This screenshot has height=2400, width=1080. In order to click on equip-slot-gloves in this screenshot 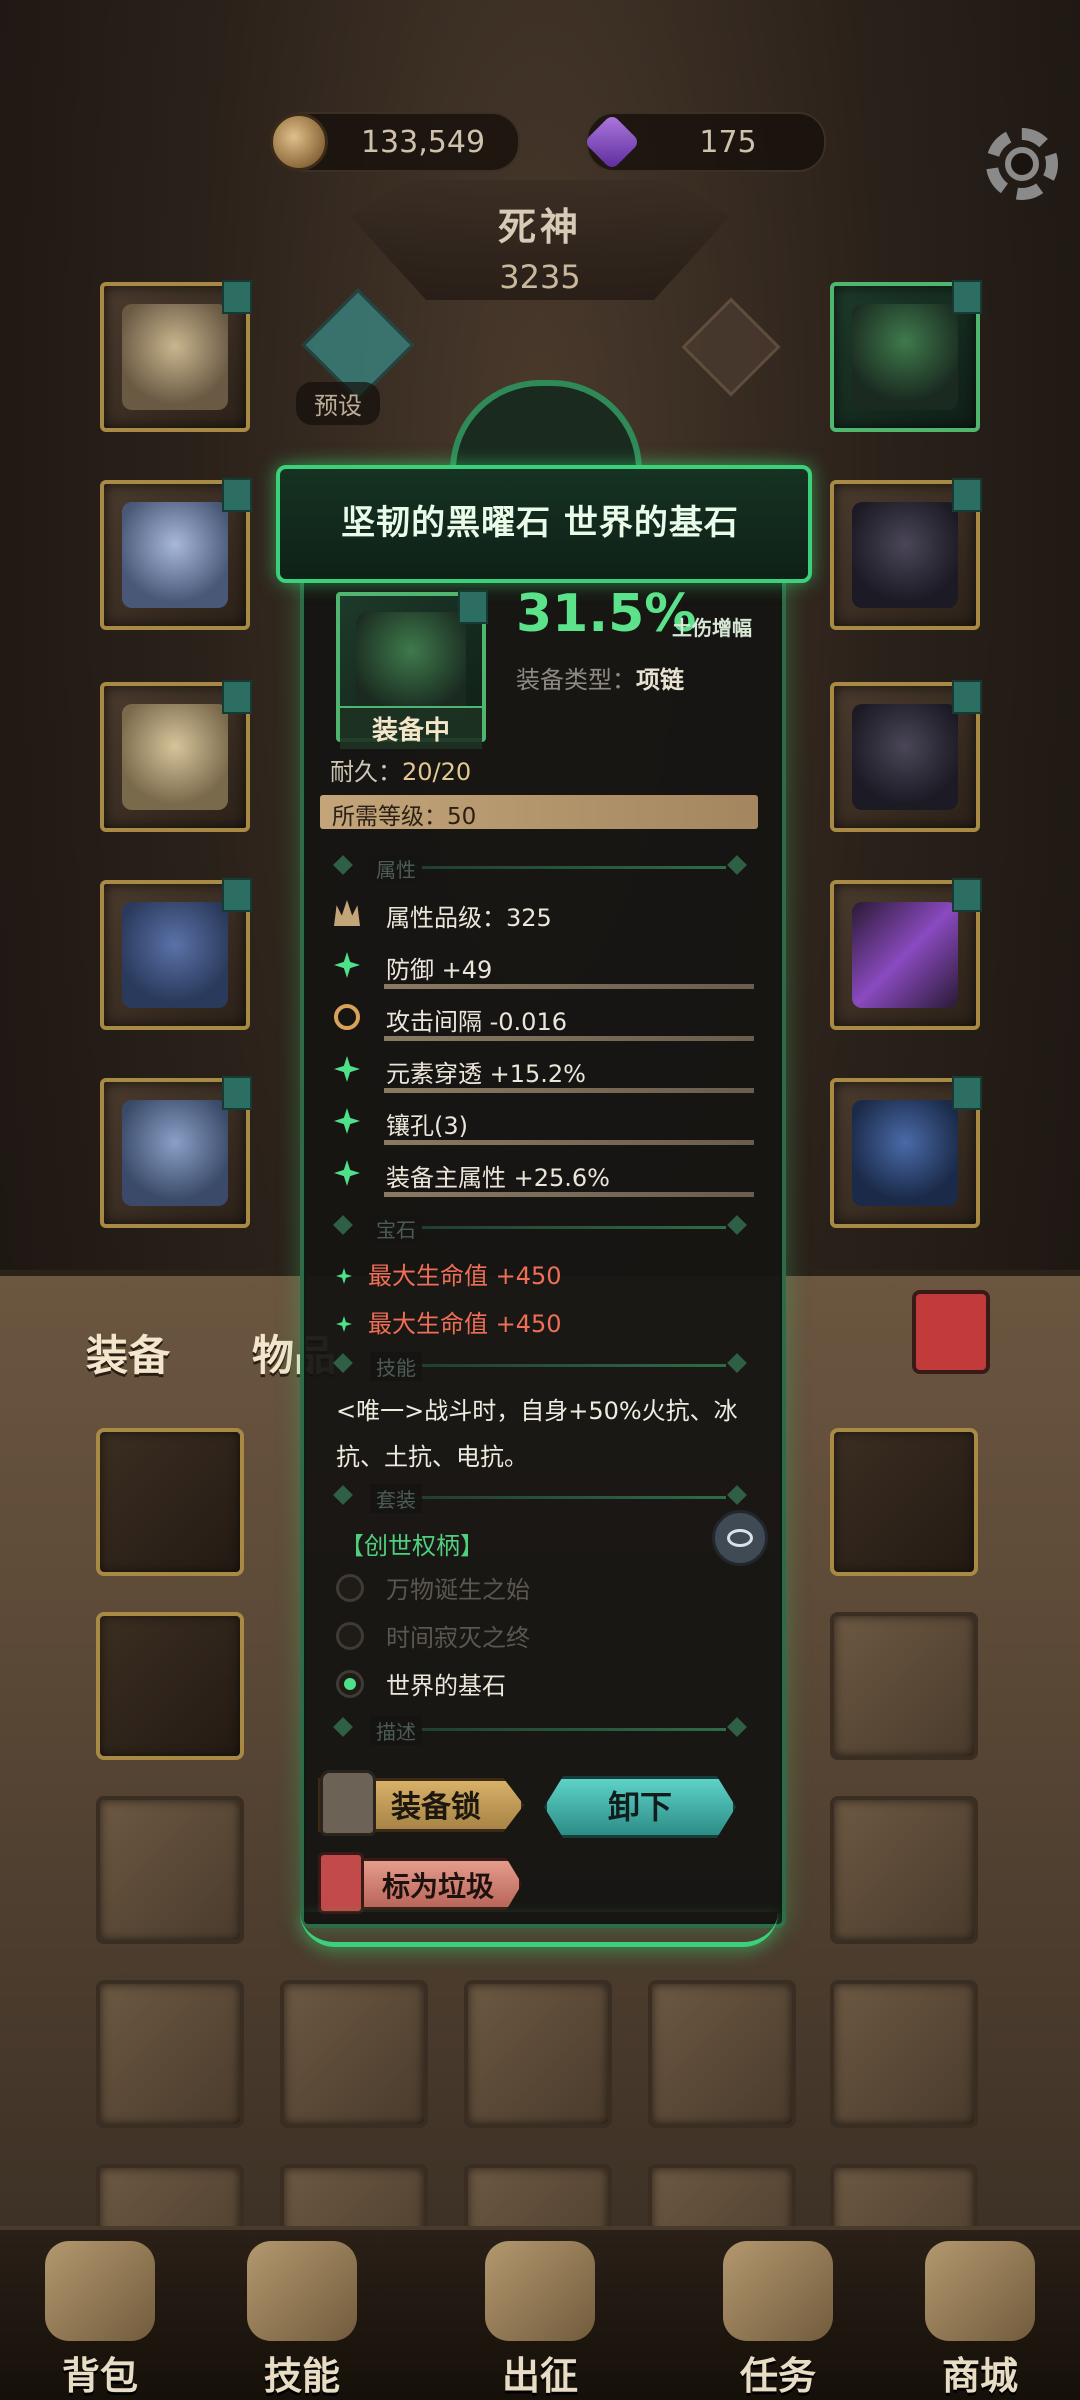, I will do `click(176, 756)`.